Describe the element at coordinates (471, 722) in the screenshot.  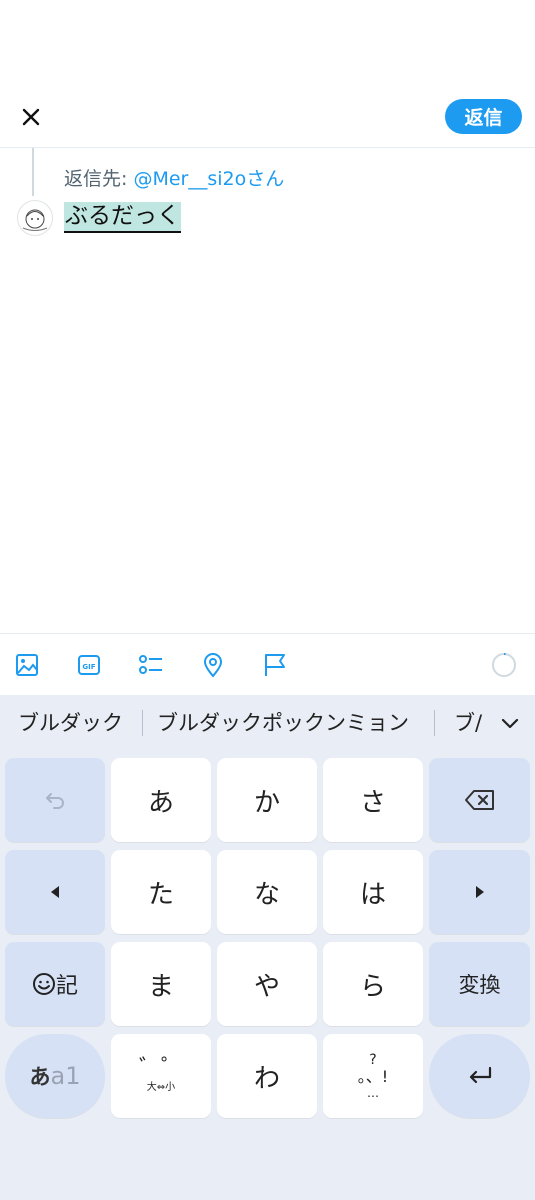
I see `candidate-3: ブ/` at that location.